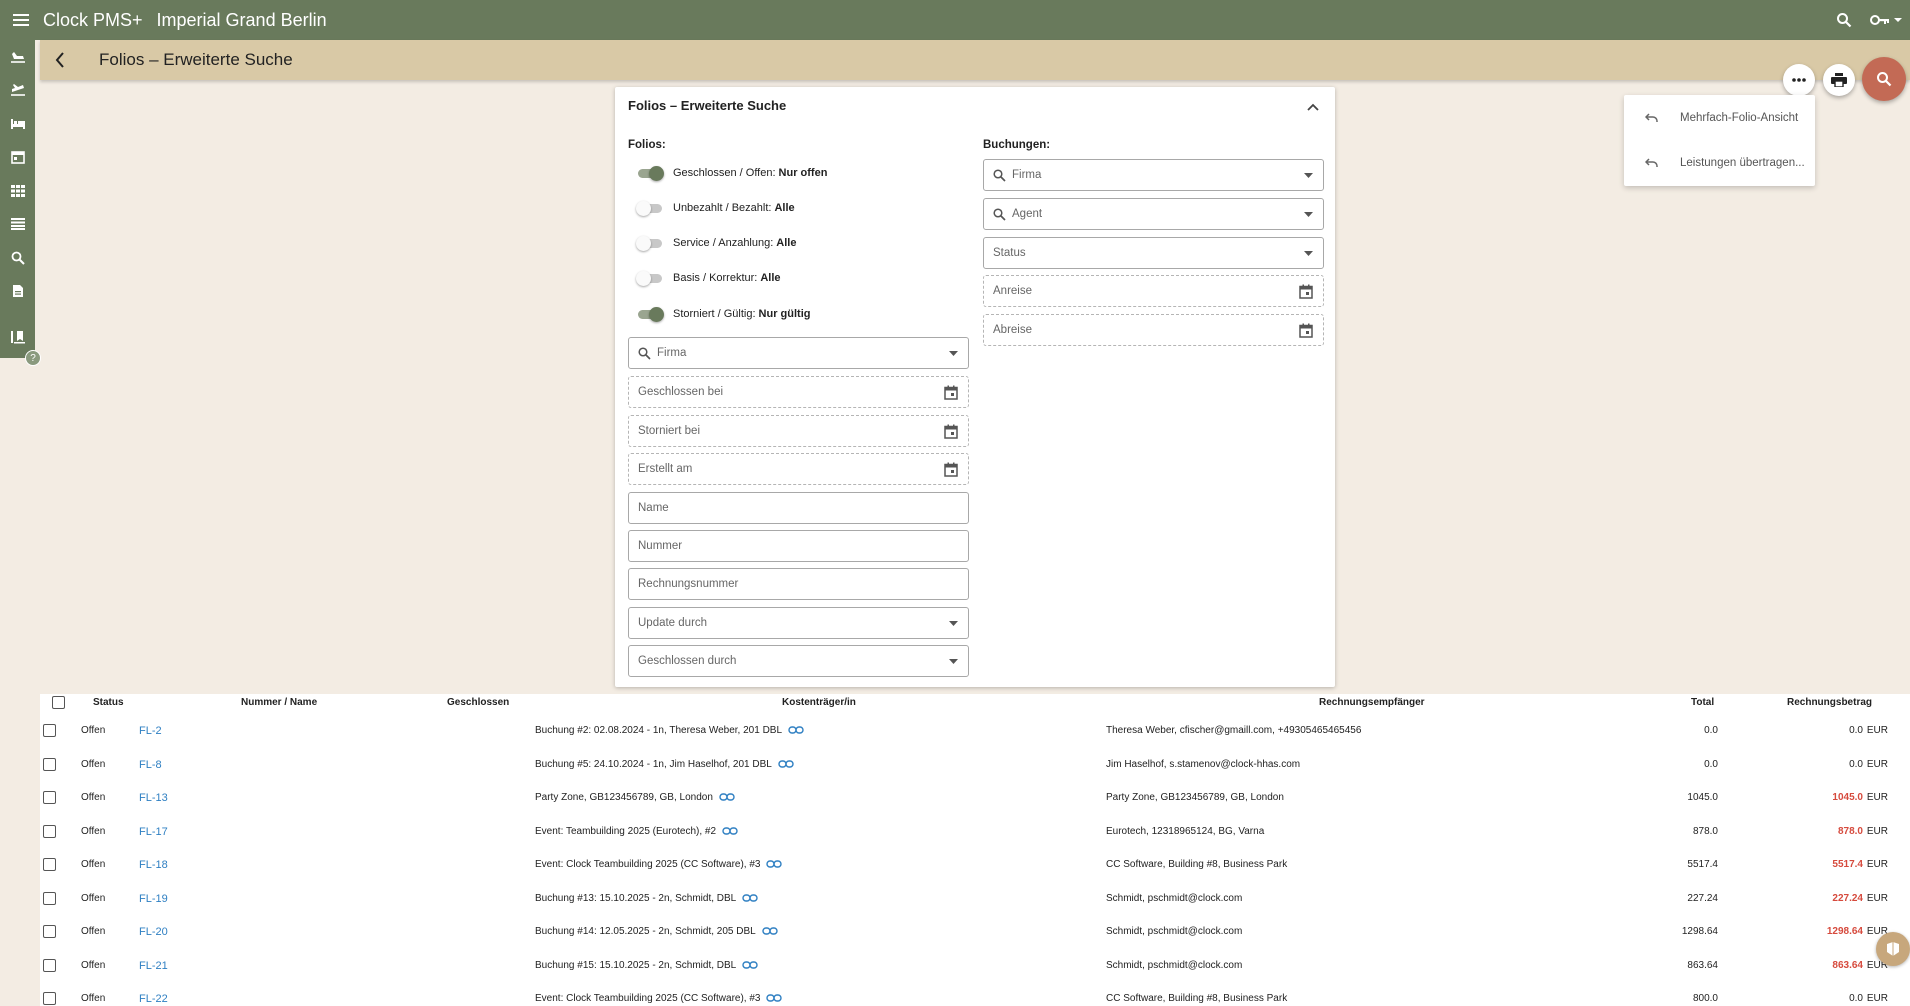 This screenshot has width=1910, height=1006. I want to click on toggle-service-deposit: Service / Anzahlung: Alle, so click(716, 243).